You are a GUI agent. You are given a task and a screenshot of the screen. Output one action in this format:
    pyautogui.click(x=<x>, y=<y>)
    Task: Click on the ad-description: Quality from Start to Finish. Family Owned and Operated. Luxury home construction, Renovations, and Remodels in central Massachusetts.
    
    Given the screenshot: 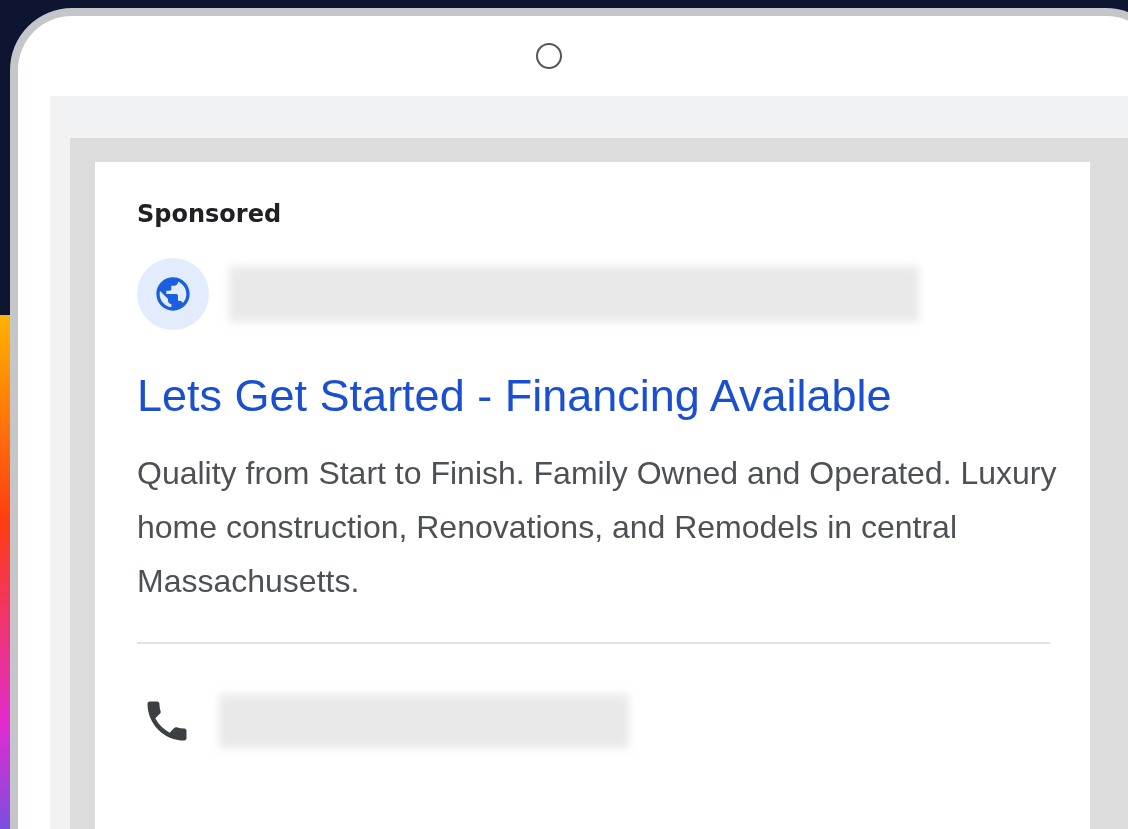 What is the action you would take?
    pyautogui.click(x=597, y=527)
    